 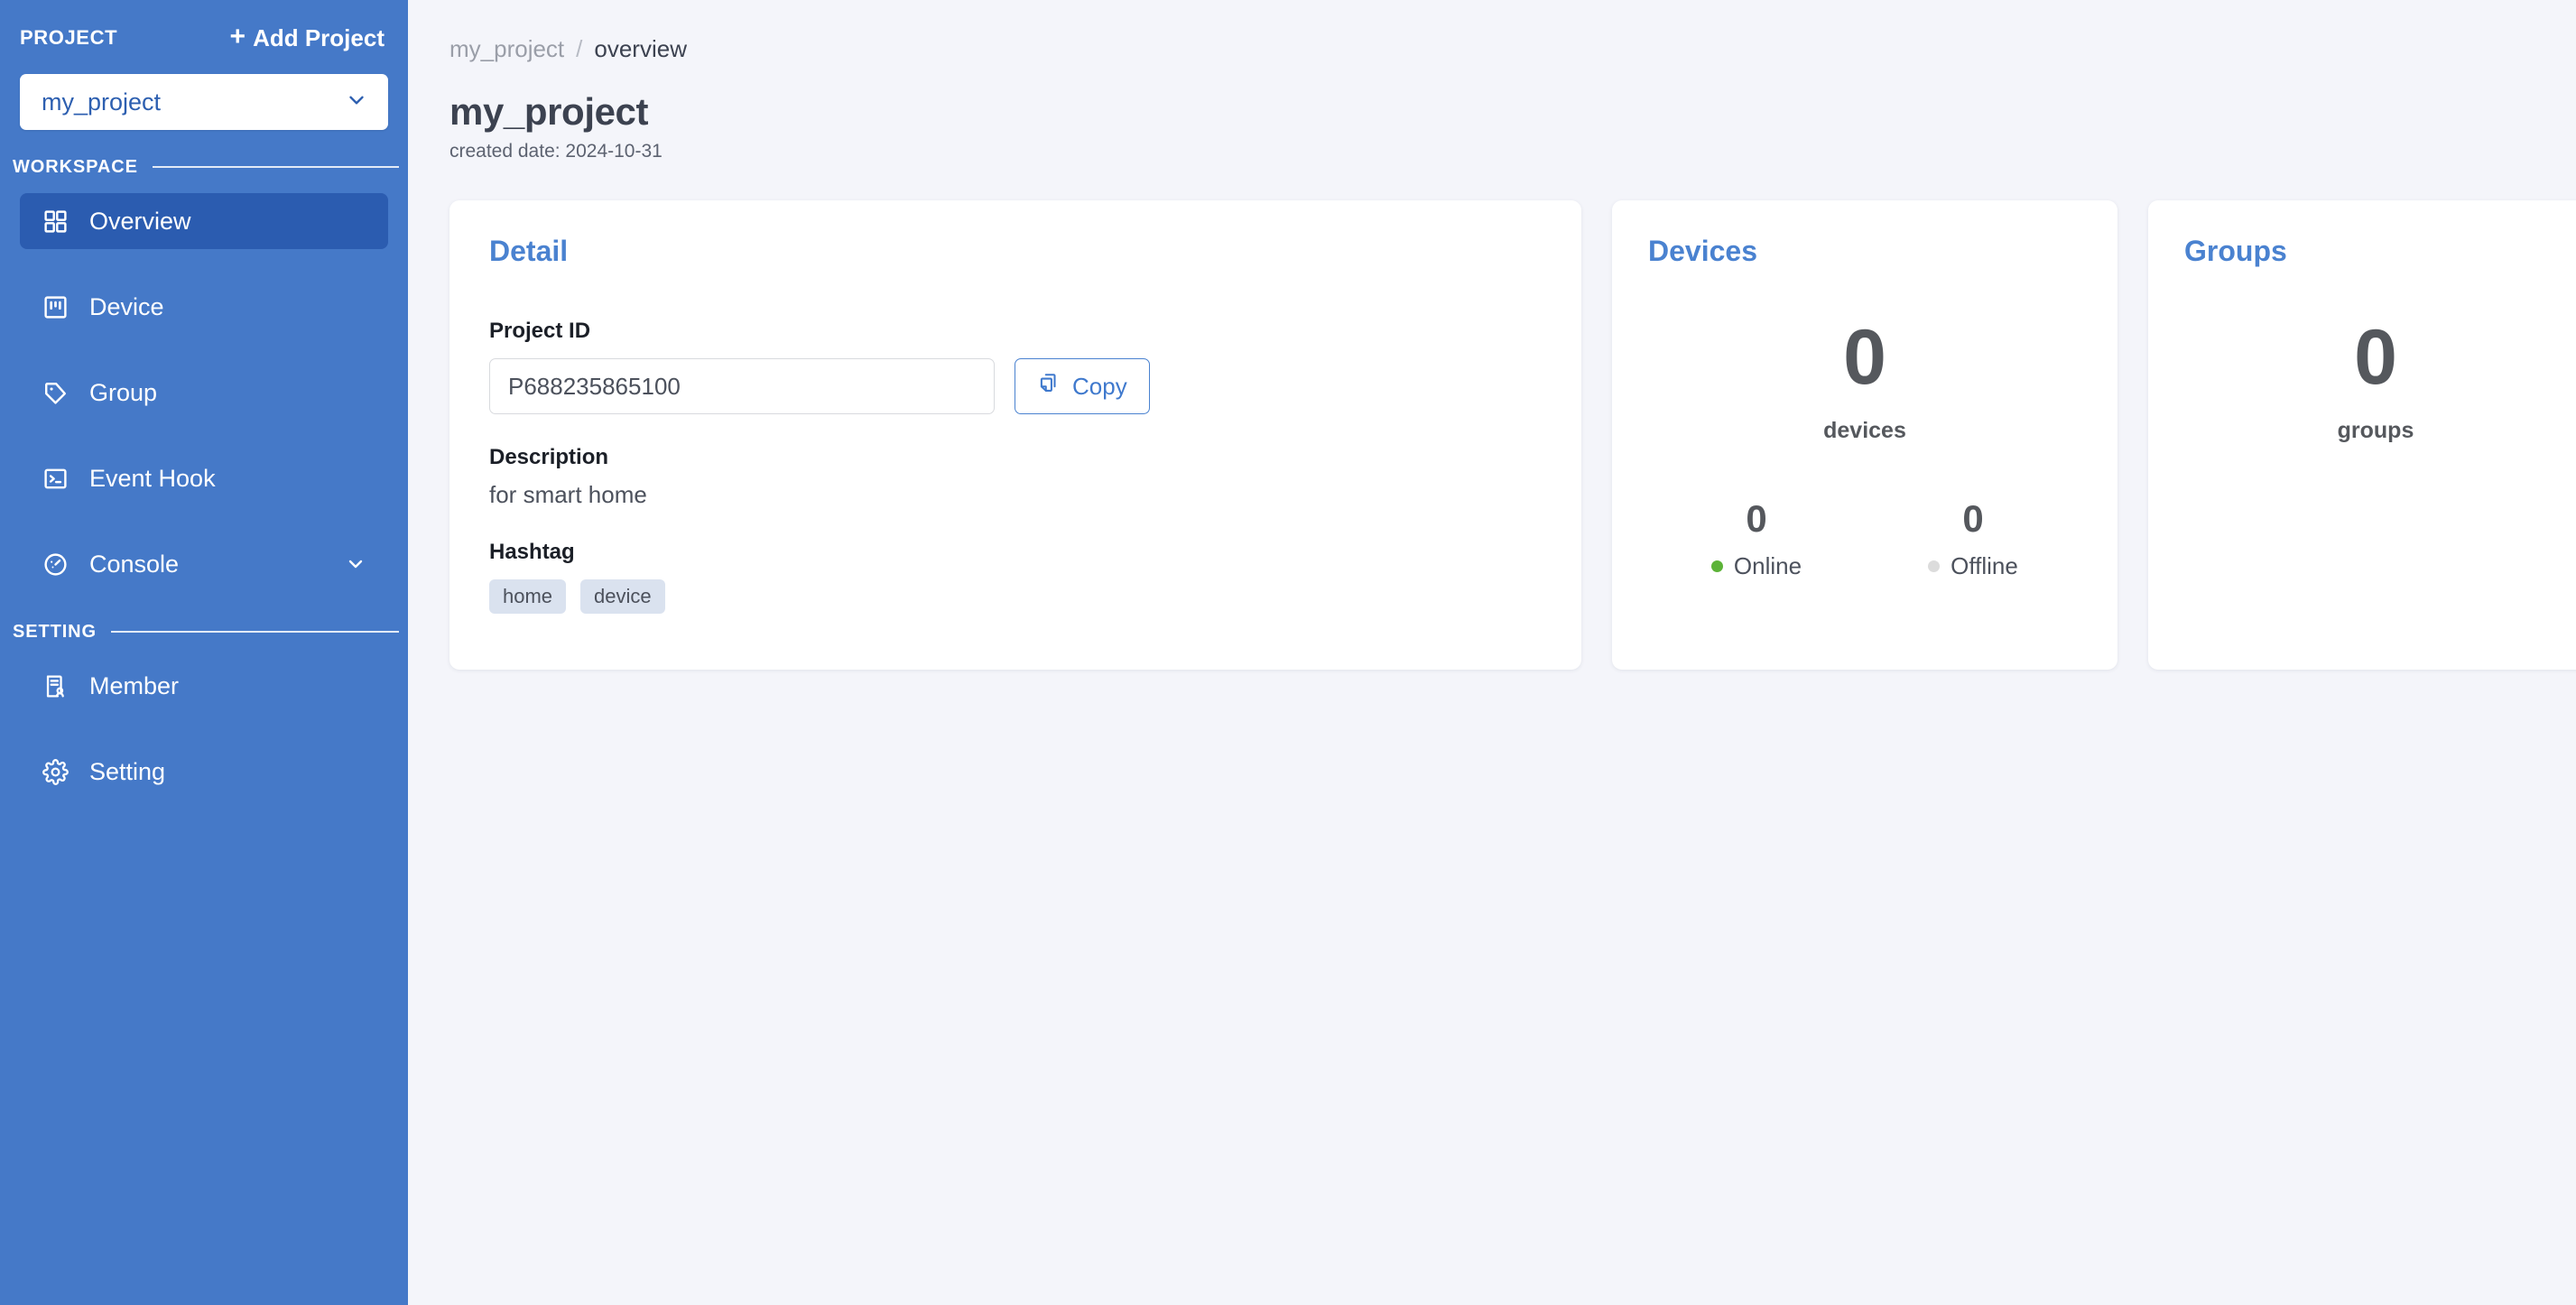 What do you see at coordinates (549, 111) in the screenshot?
I see `page-title: my_project` at bounding box center [549, 111].